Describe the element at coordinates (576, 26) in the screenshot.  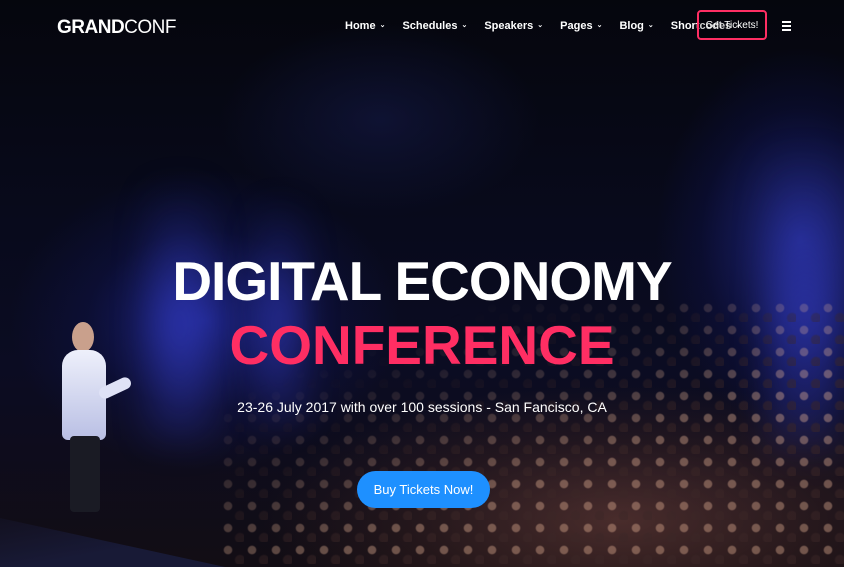
I see `nav-item-label: Pages` at that location.